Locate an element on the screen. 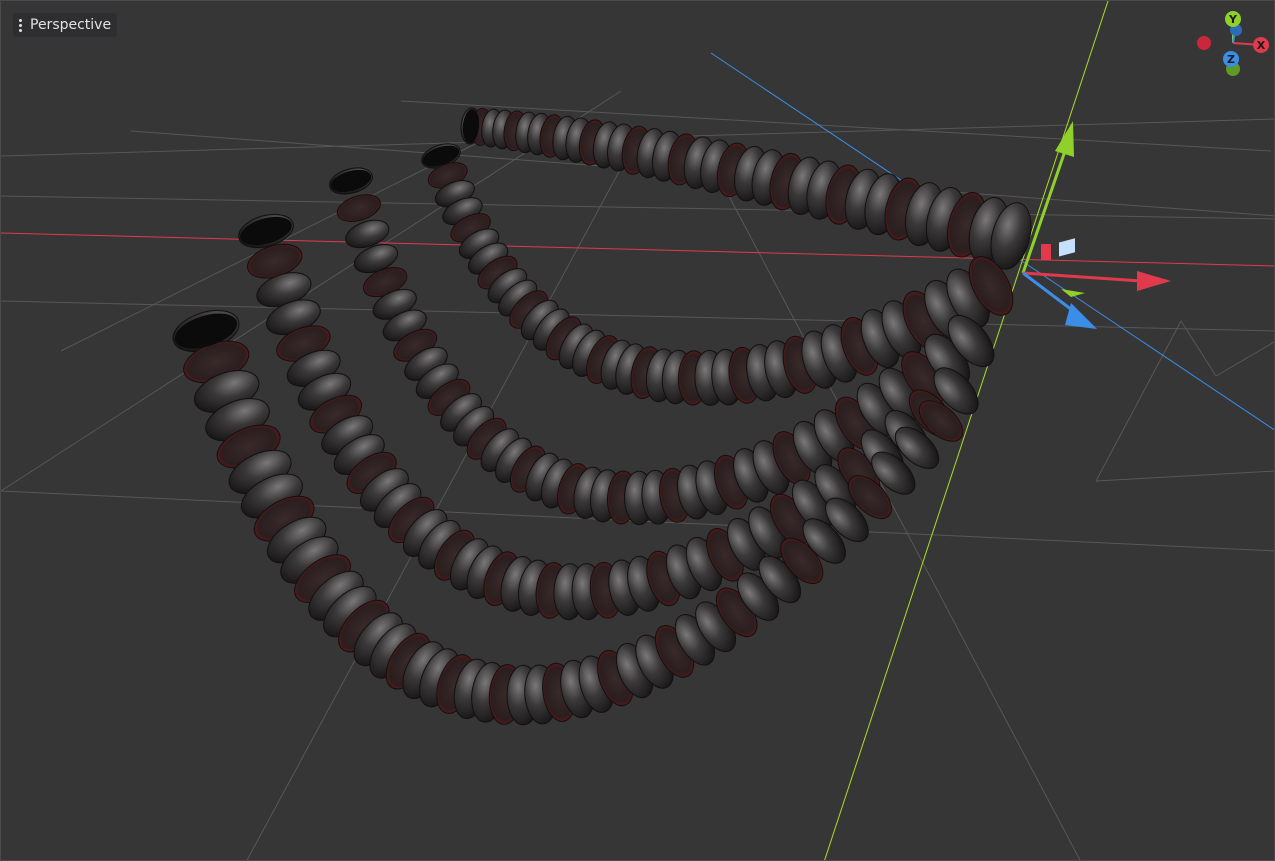 Image resolution: width=1275 pixels, height=861 pixels. gizmo-z-label: Z is located at coordinates (1231, 59).